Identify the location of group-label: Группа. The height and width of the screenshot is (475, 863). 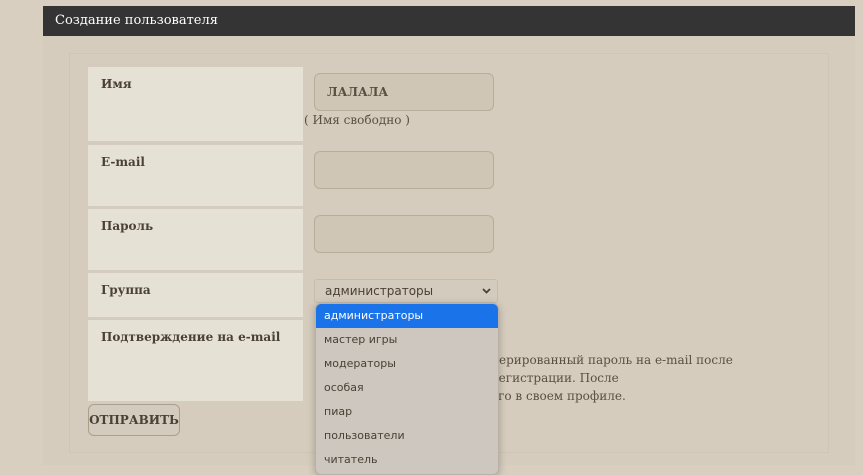
(126, 290).